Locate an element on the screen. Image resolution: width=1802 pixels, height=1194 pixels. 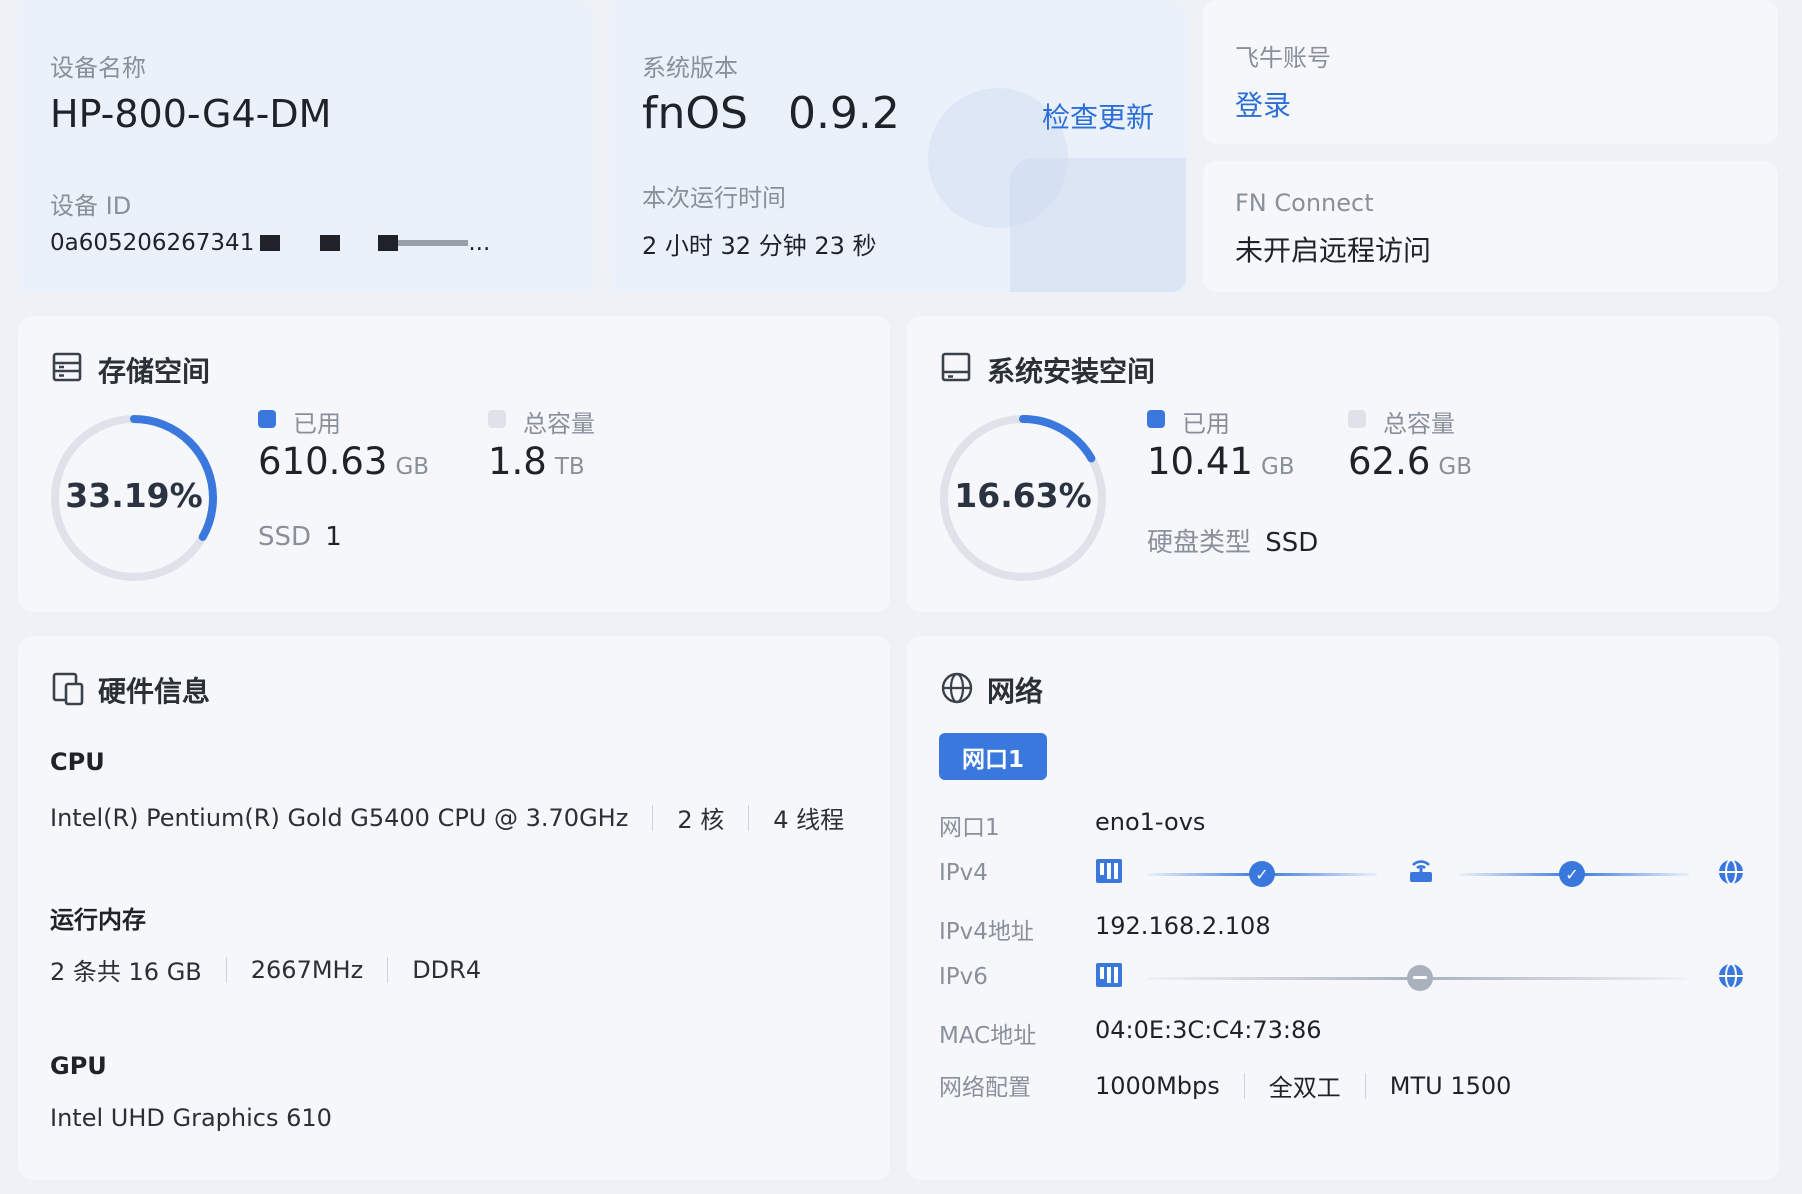
system-install-used: 10.41 GB is located at coordinates (1221, 461).